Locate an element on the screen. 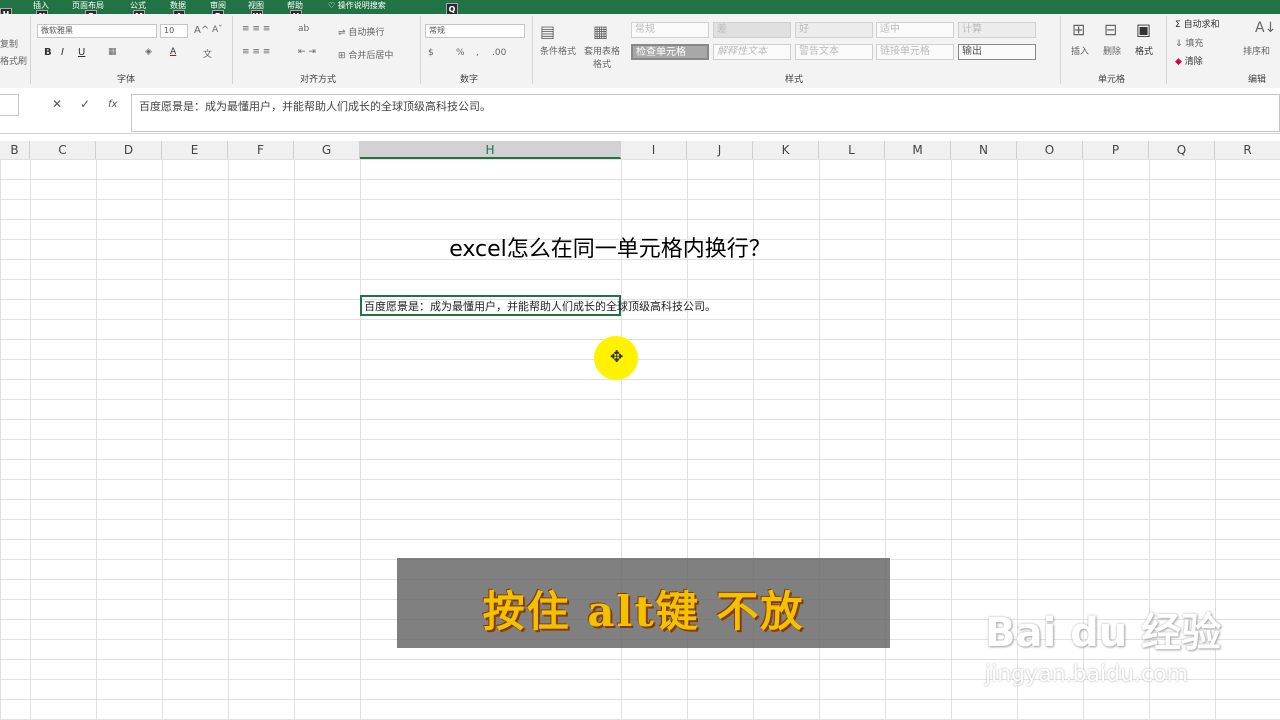  copy-button: 复制 is located at coordinates (9, 43).